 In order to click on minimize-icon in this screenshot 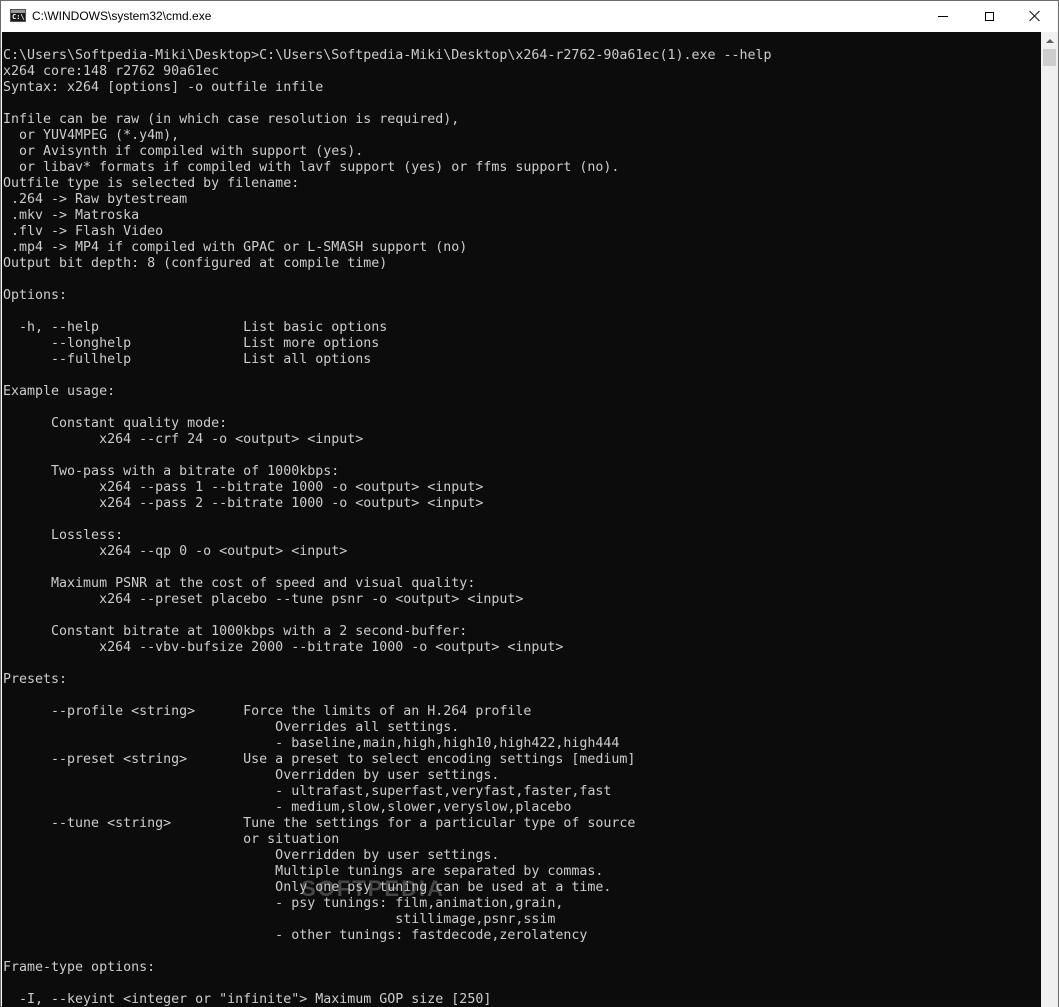, I will do `click(943, 16)`.